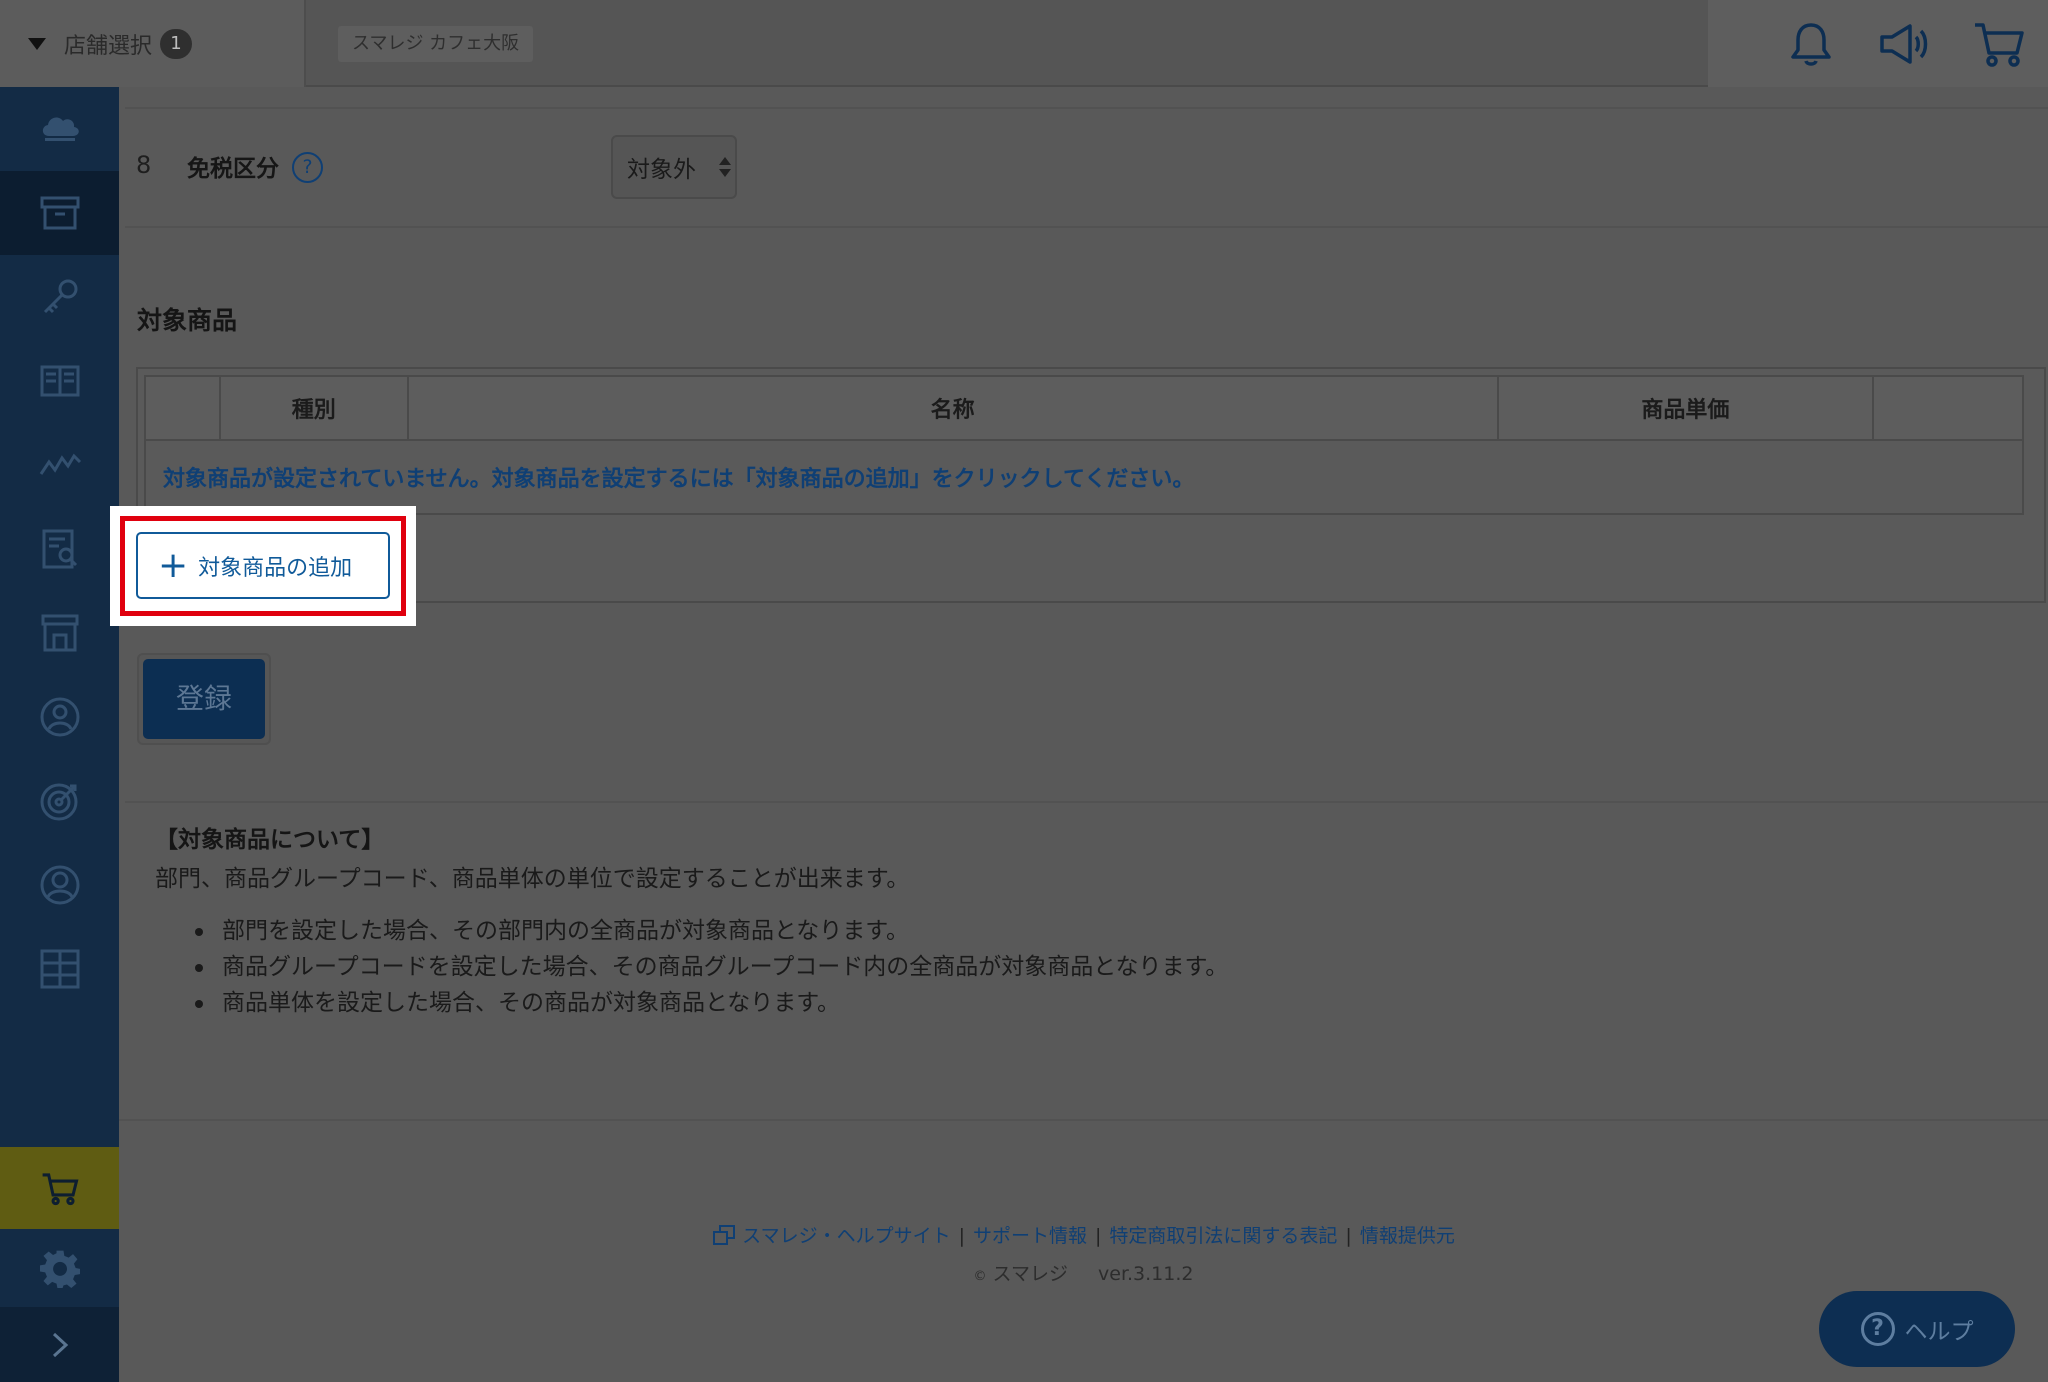 The height and width of the screenshot is (1382, 2048). I want to click on chevron-right-icon, so click(60, 1344).